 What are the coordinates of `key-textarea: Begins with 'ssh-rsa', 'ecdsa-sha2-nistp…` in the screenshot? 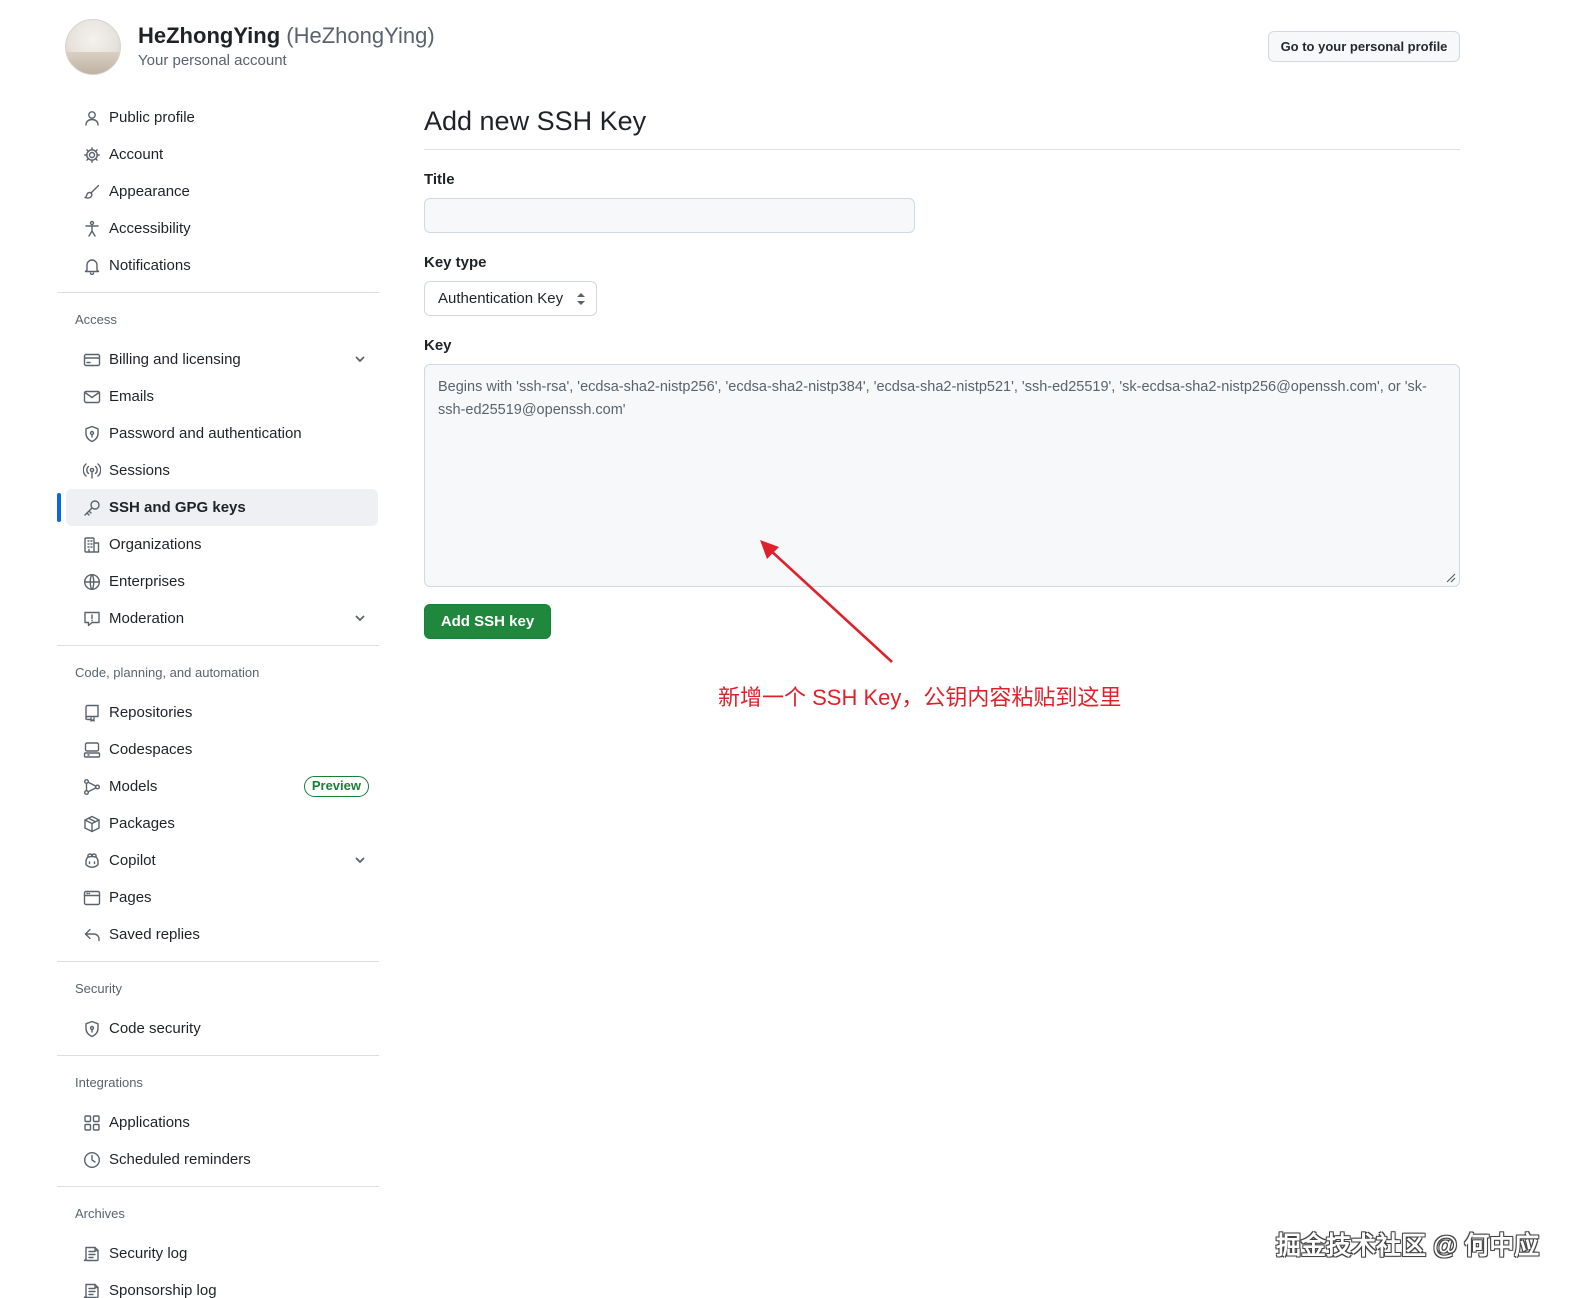 It's located at (942, 475).